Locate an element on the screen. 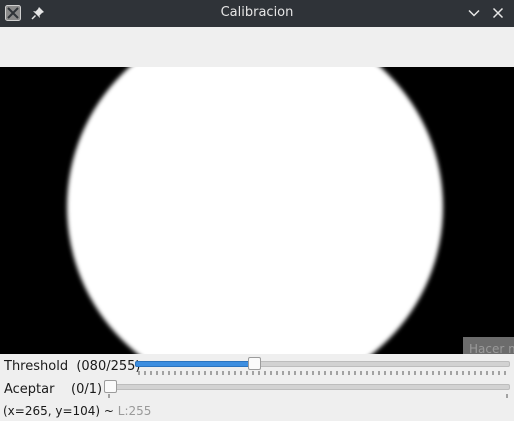 The height and width of the screenshot is (421, 514). threshold-slider is located at coordinates (322, 369).